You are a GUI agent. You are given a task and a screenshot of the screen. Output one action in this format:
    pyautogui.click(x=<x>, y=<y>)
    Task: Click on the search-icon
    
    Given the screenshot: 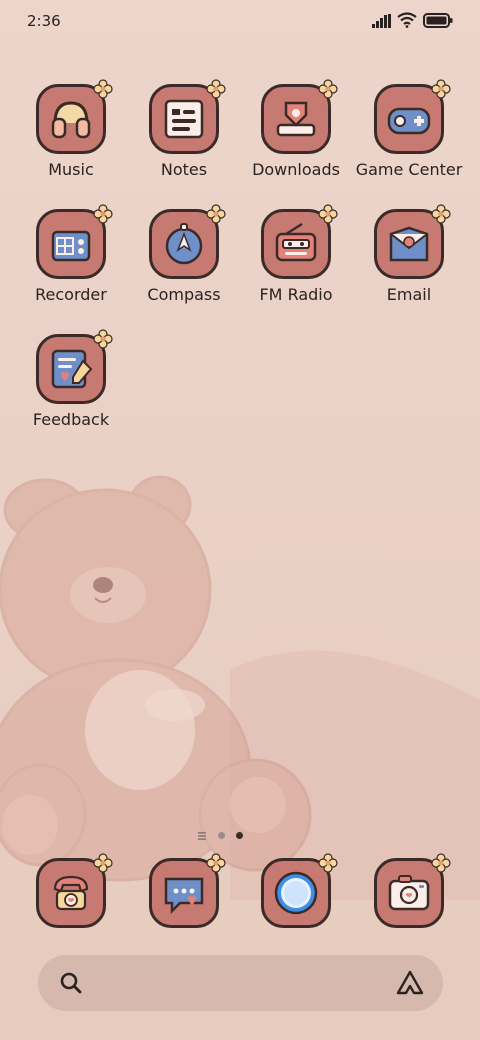 What is the action you would take?
    pyautogui.click(x=71, y=983)
    